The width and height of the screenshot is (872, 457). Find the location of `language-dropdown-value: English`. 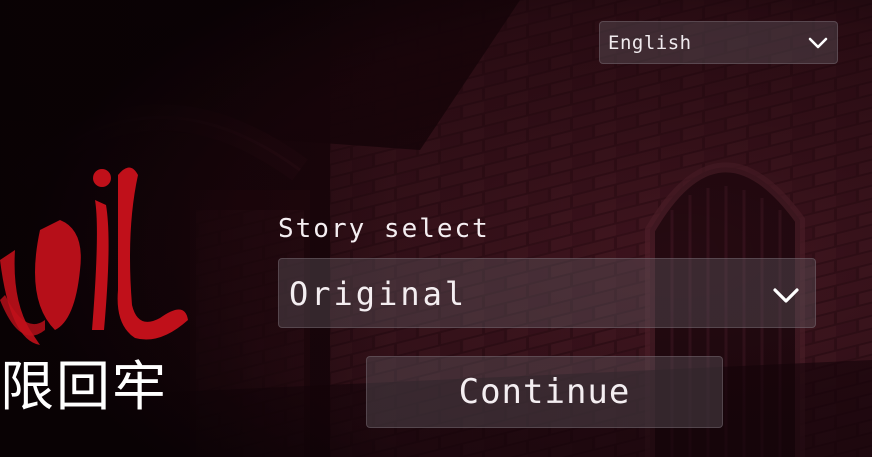

language-dropdown-value: English is located at coordinates (650, 43).